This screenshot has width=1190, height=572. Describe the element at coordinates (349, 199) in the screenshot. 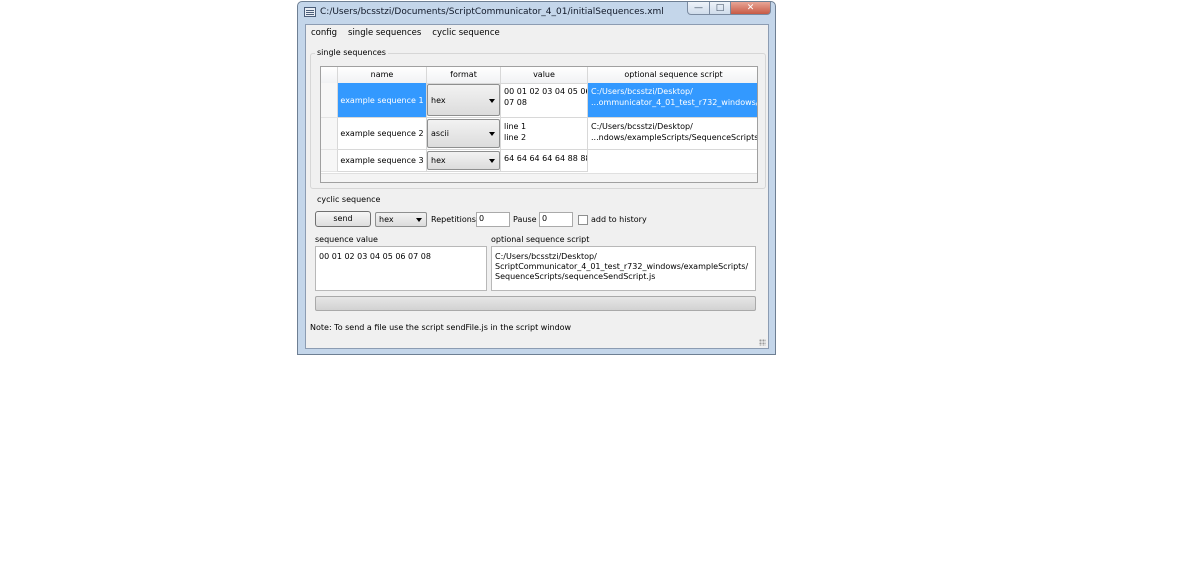

I see `cyclic-sequence-title: cyclic sequence` at that location.